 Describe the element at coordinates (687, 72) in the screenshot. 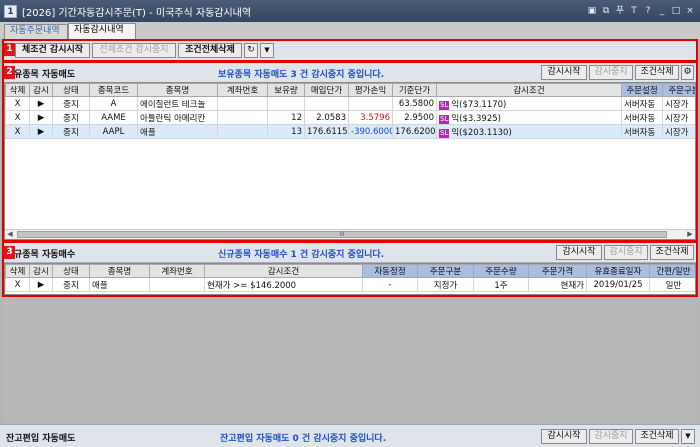

I see `gear-icon: ⚙` at that location.